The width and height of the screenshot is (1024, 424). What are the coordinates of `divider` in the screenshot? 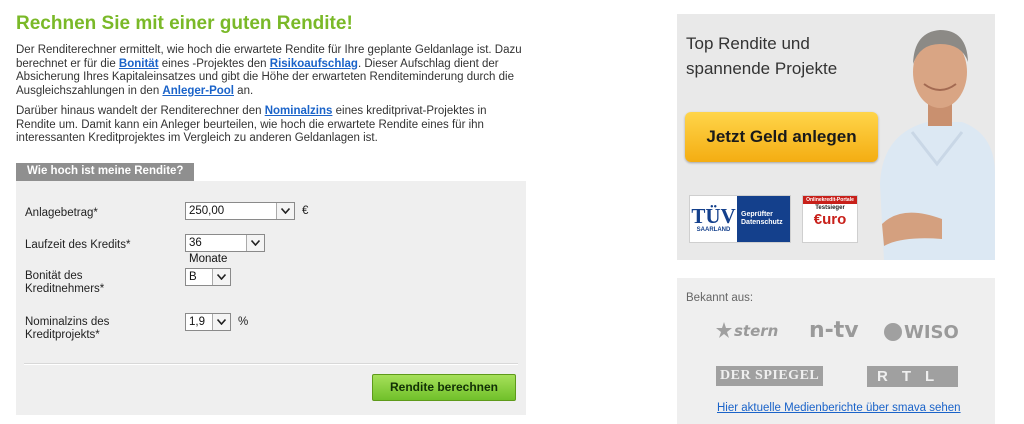 It's located at (271, 363).